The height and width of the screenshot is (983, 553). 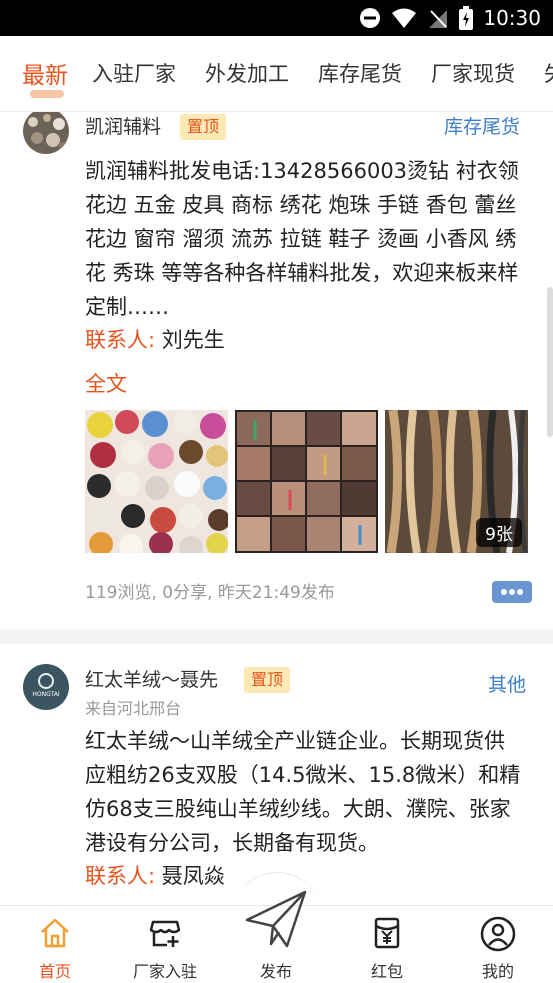 What do you see at coordinates (134, 73) in the screenshot?
I see `tab-settled-factories: 入驻厂家` at bounding box center [134, 73].